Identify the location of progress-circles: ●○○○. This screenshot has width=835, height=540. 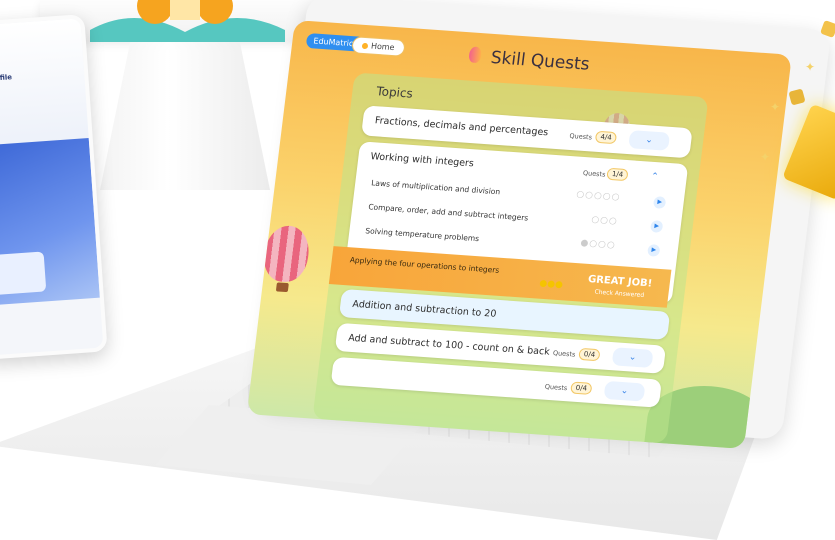
(598, 244).